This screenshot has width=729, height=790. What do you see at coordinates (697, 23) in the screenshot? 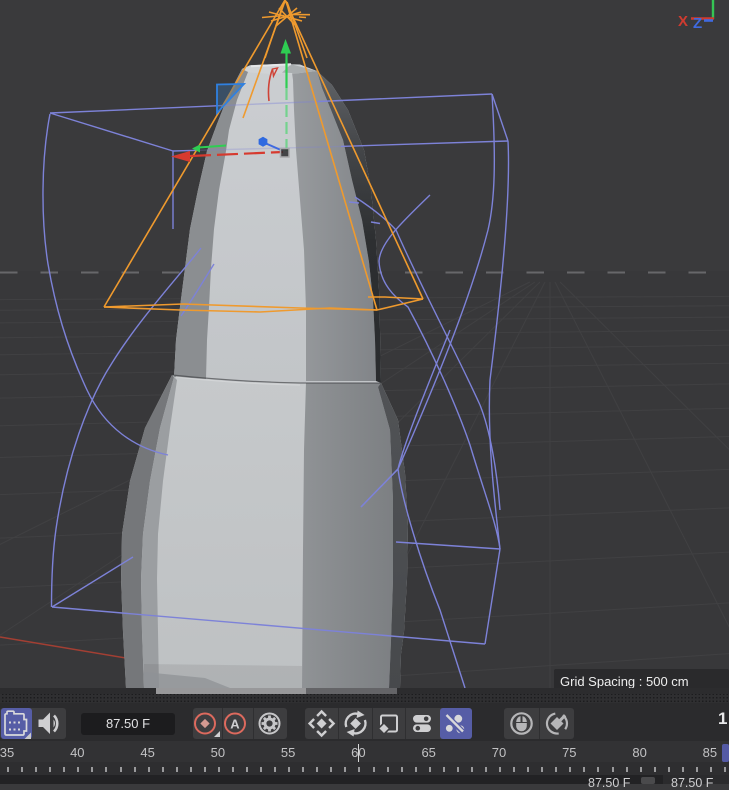
I see `svg-text: Z` at bounding box center [697, 23].